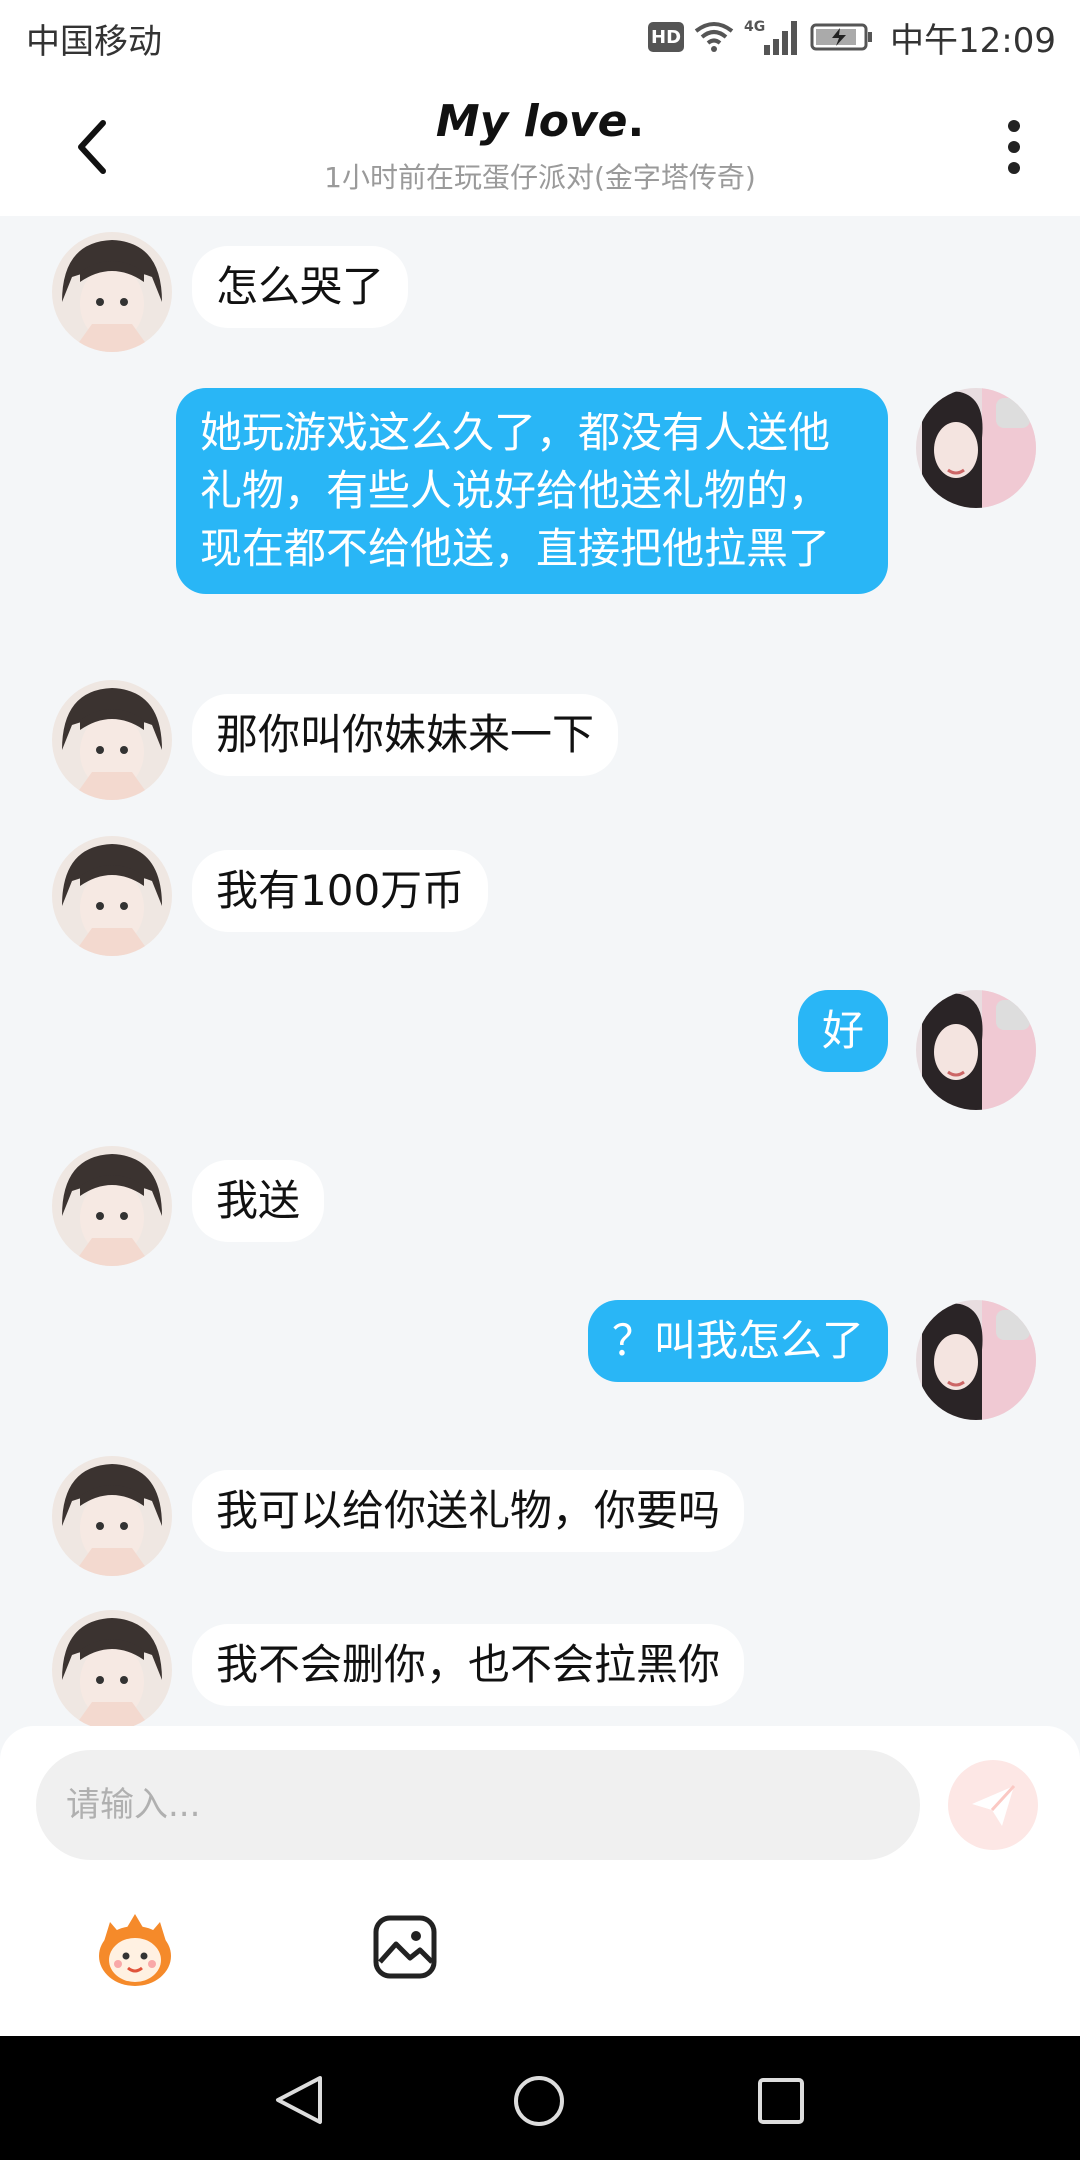 The image size is (1080, 2160). I want to click on system-nav-bar, so click(540, 2098).